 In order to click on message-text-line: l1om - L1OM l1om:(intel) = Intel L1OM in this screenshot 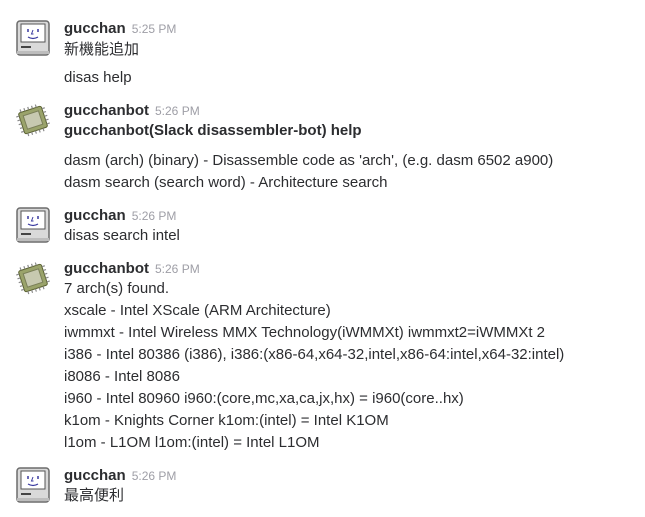, I will do `click(192, 442)`.